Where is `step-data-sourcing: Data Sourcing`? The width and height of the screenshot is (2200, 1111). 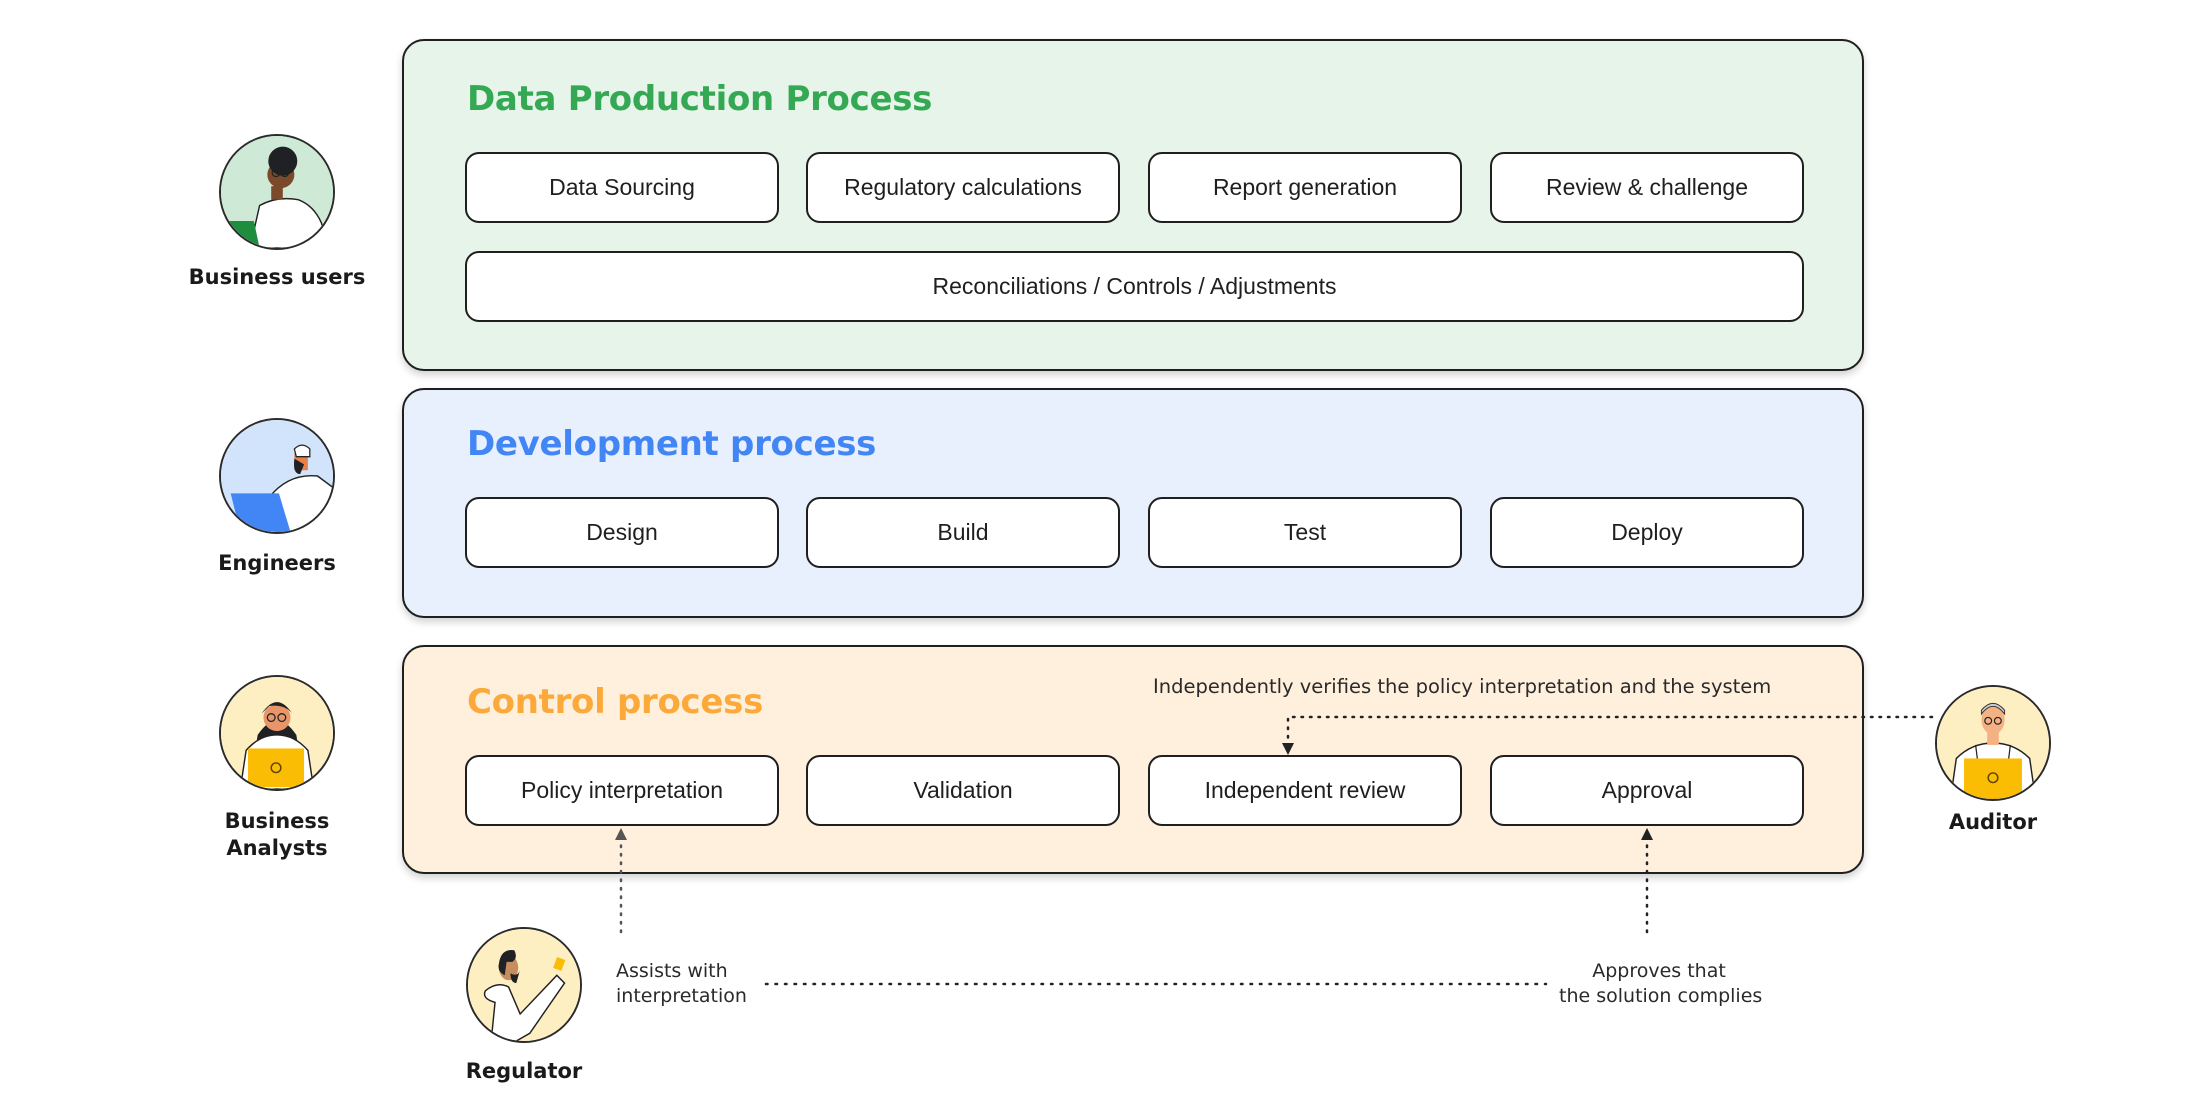
step-data-sourcing: Data Sourcing is located at coordinates (622, 187).